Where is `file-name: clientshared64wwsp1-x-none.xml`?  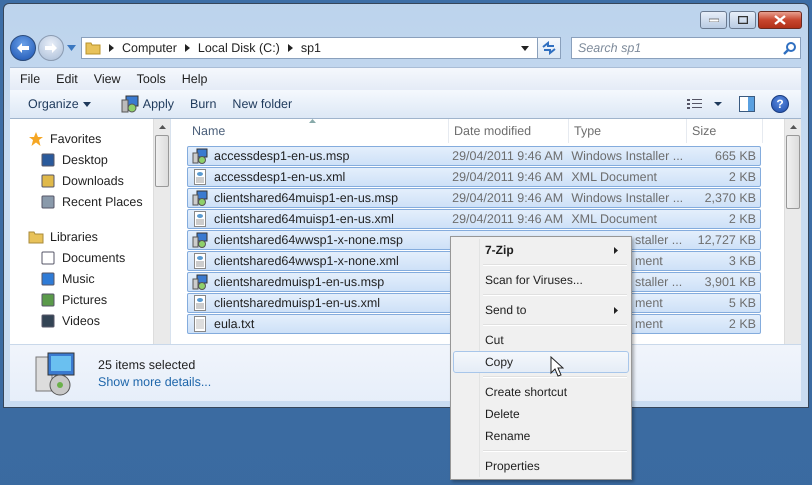
file-name: clientshared64wwsp1-x-none.xml is located at coordinates (306, 261).